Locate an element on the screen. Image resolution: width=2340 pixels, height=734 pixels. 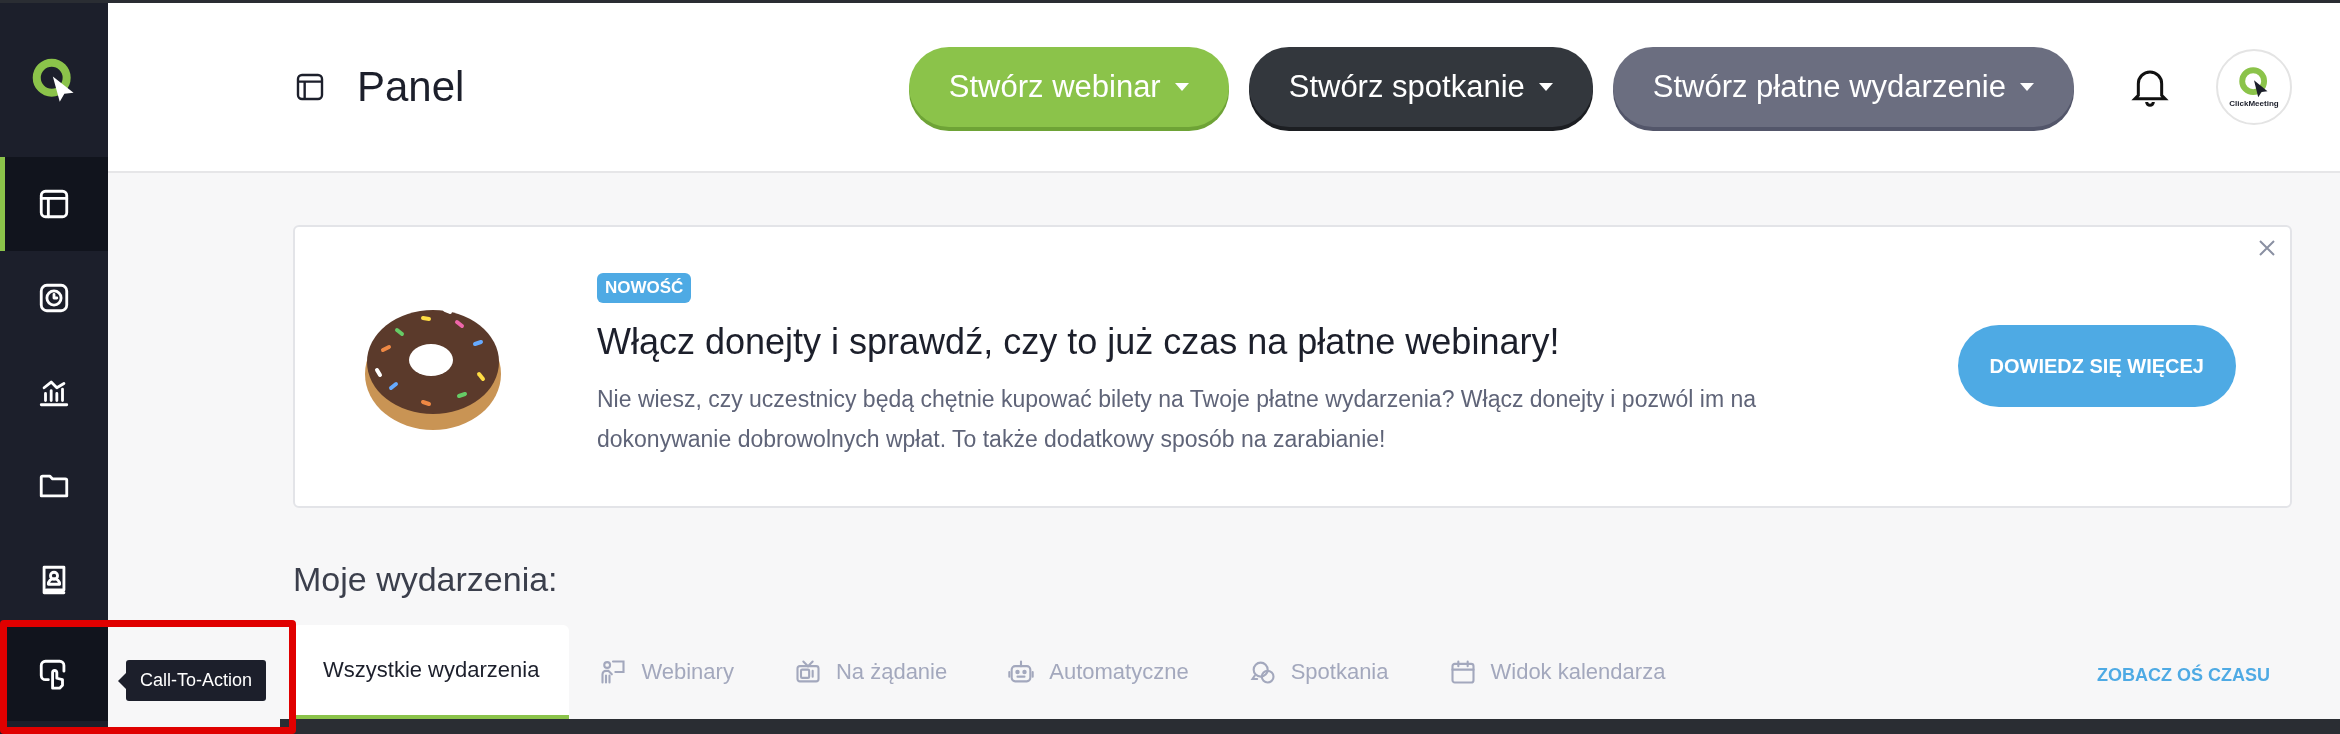
event-tab: Spotkania is located at coordinates (1318, 671).